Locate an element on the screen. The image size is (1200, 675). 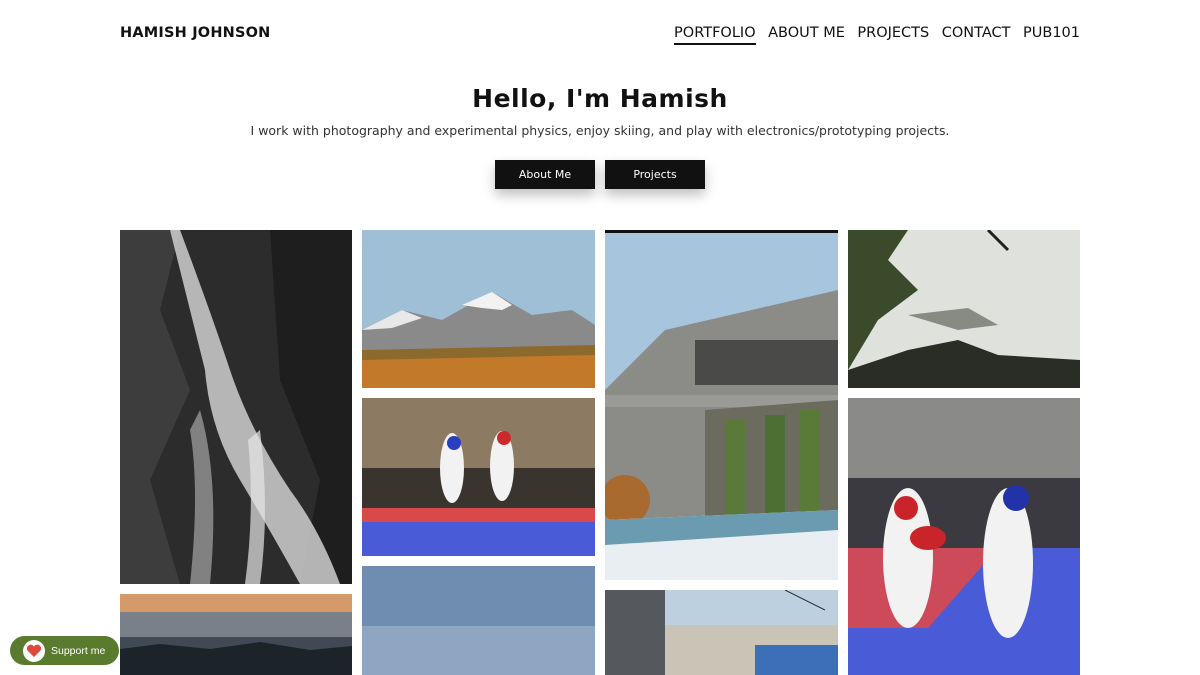
heart-cup-icon is located at coordinates (34, 650).